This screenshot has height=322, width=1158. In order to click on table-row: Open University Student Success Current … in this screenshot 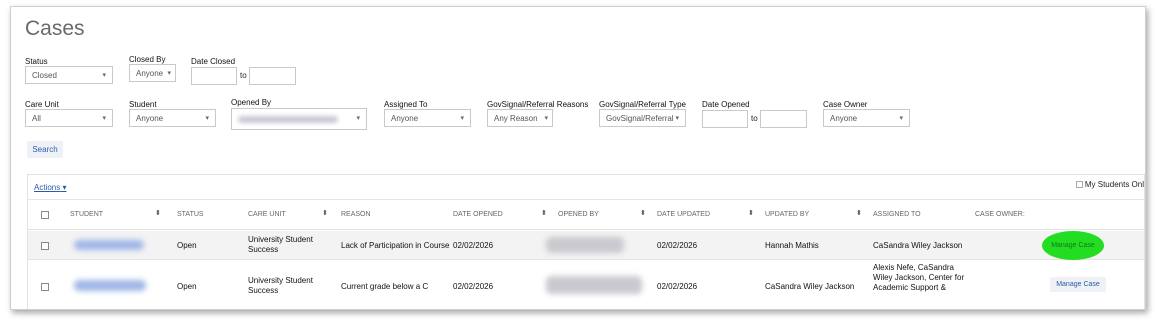, I will do `click(586, 284)`.